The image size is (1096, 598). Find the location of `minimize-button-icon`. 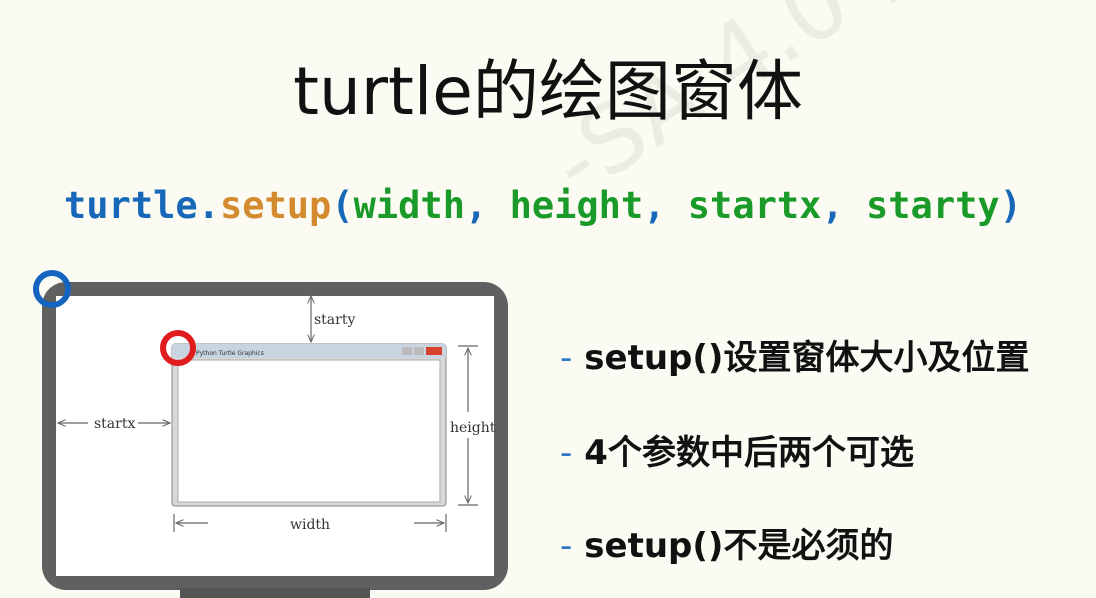

minimize-button-icon is located at coordinates (407, 351).